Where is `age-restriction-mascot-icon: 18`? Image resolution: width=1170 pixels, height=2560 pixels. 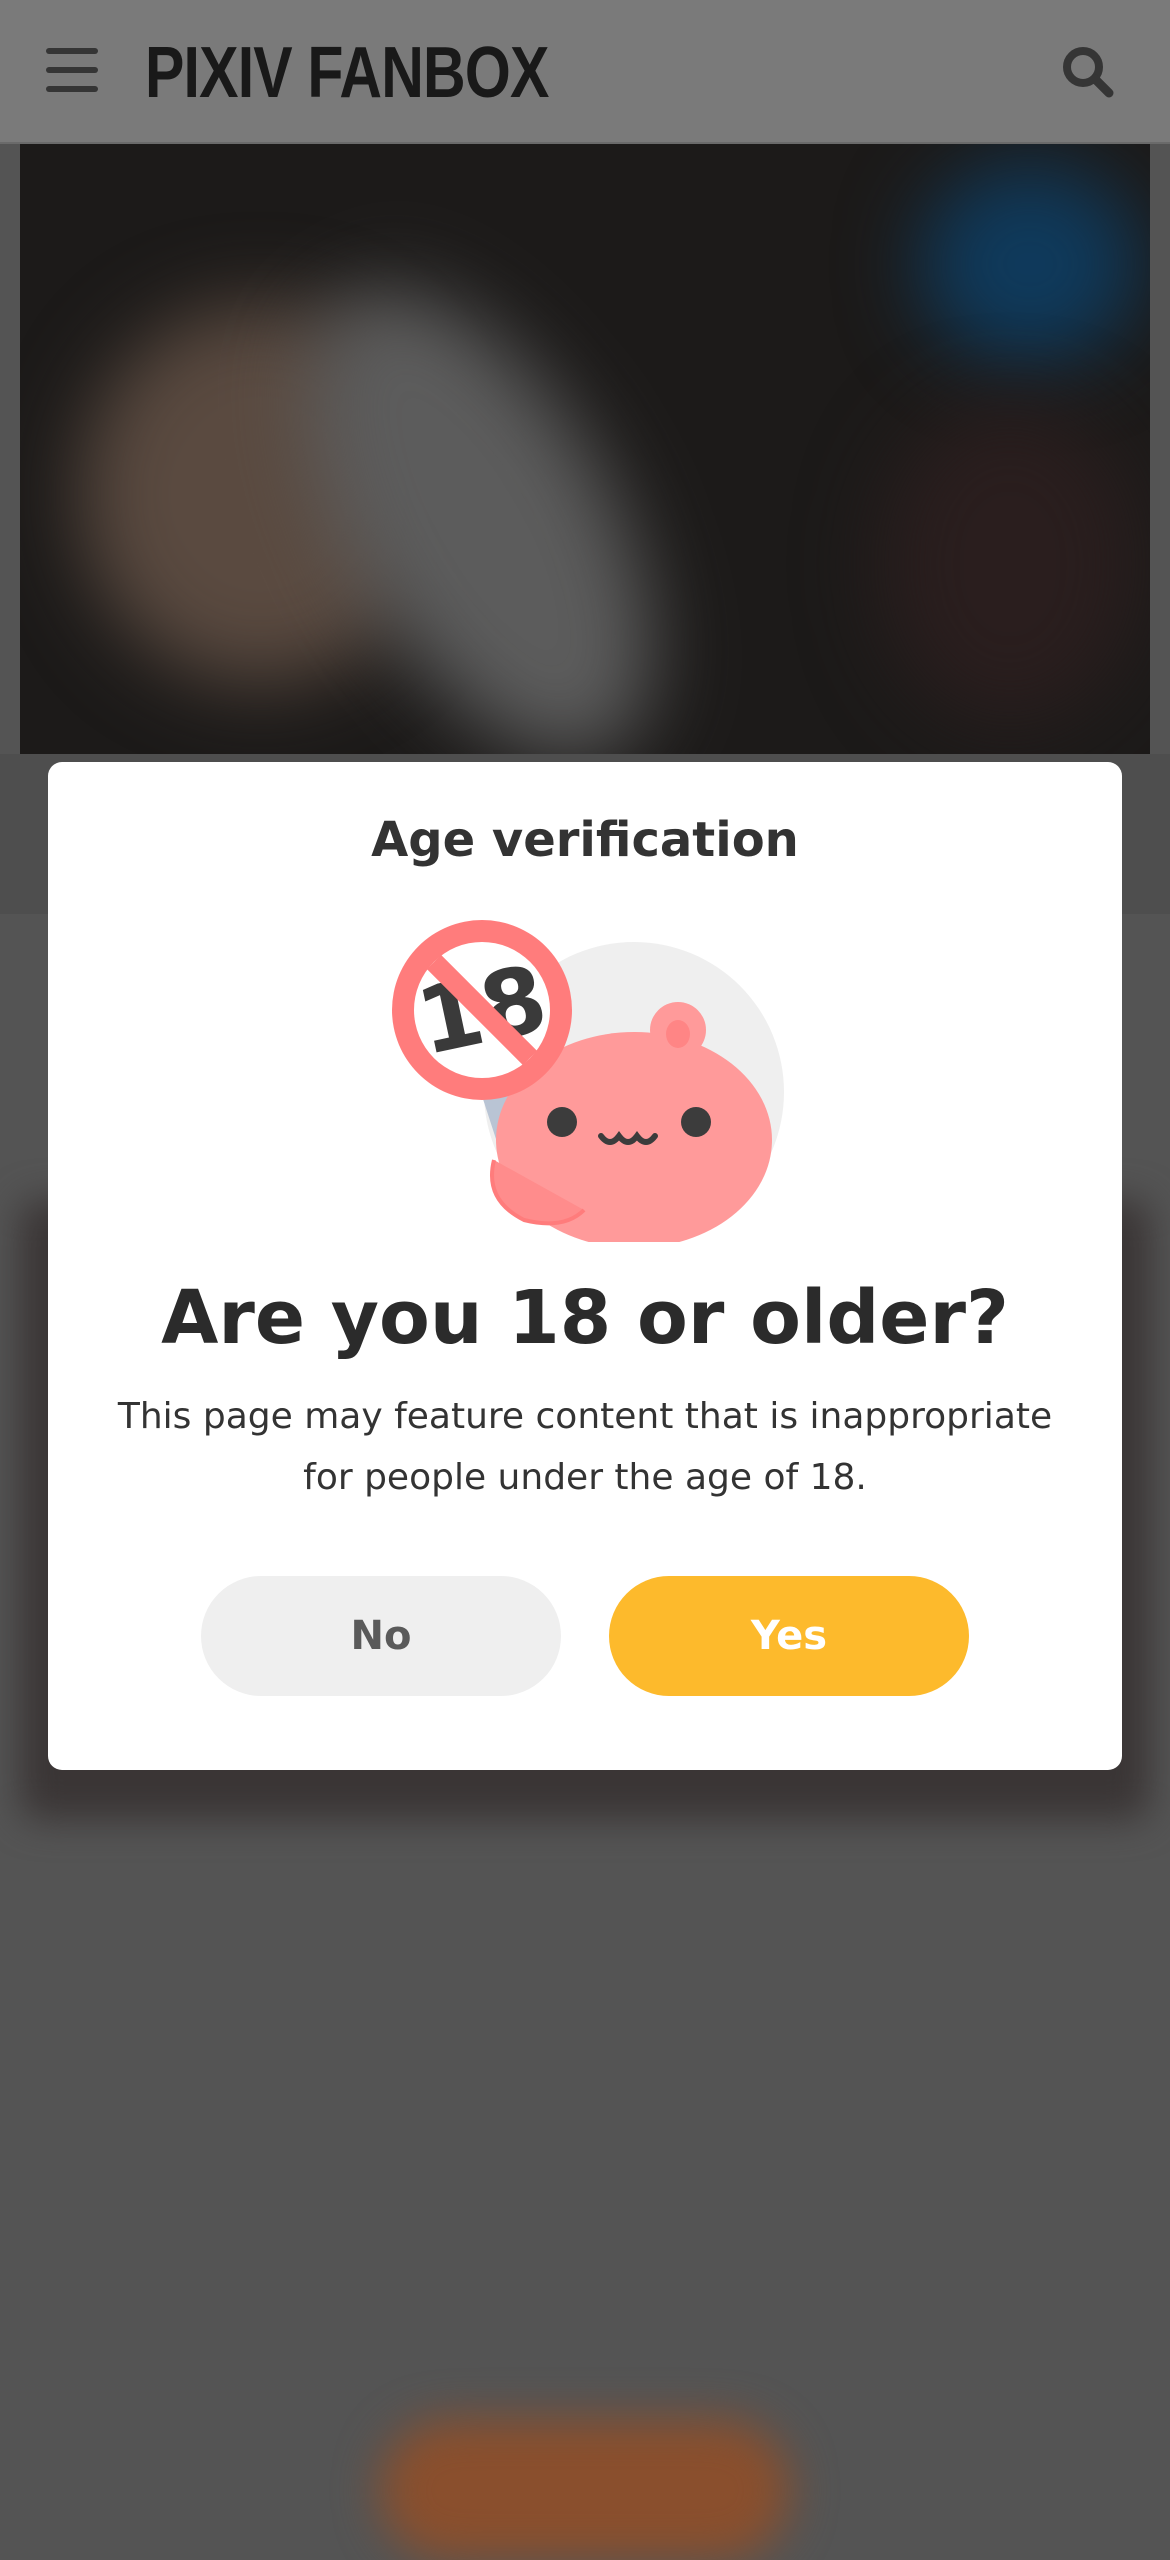 age-restriction-mascot-icon: 18 is located at coordinates (586, 1080).